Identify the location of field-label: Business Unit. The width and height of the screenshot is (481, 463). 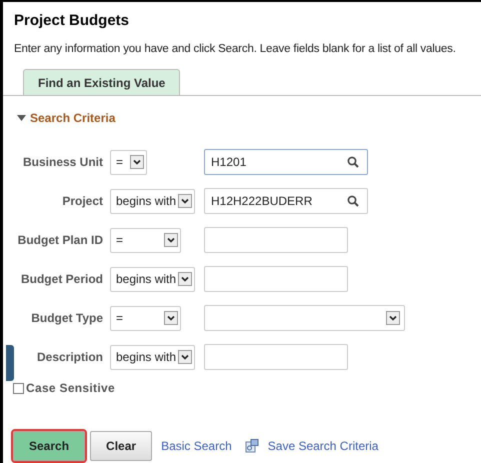
(62, 162).